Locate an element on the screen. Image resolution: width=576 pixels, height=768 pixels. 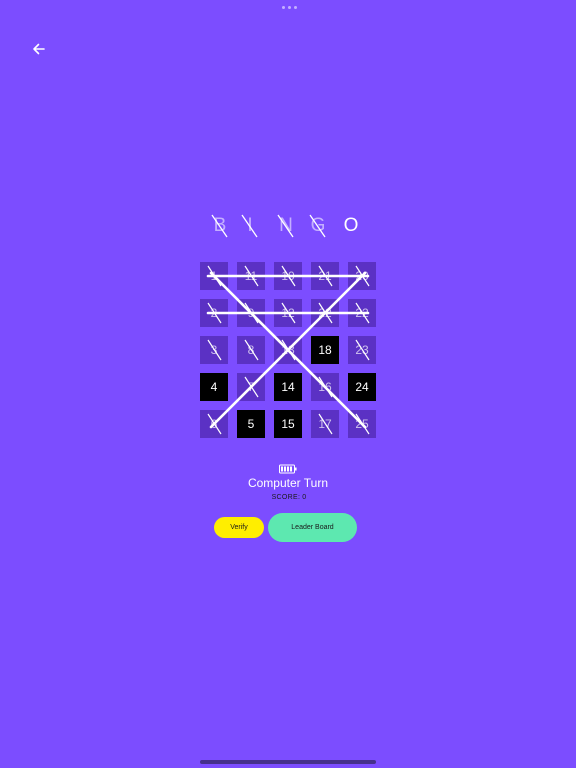
board-cell: 6 is located at coordinates (214, 424).